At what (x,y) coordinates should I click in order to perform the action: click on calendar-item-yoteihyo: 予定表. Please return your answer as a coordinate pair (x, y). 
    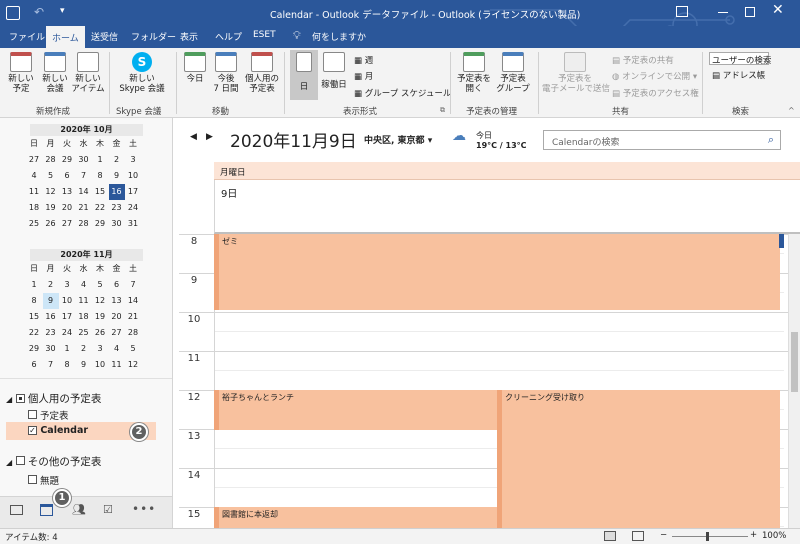
    Looking at the image, I should click on (48, 415).